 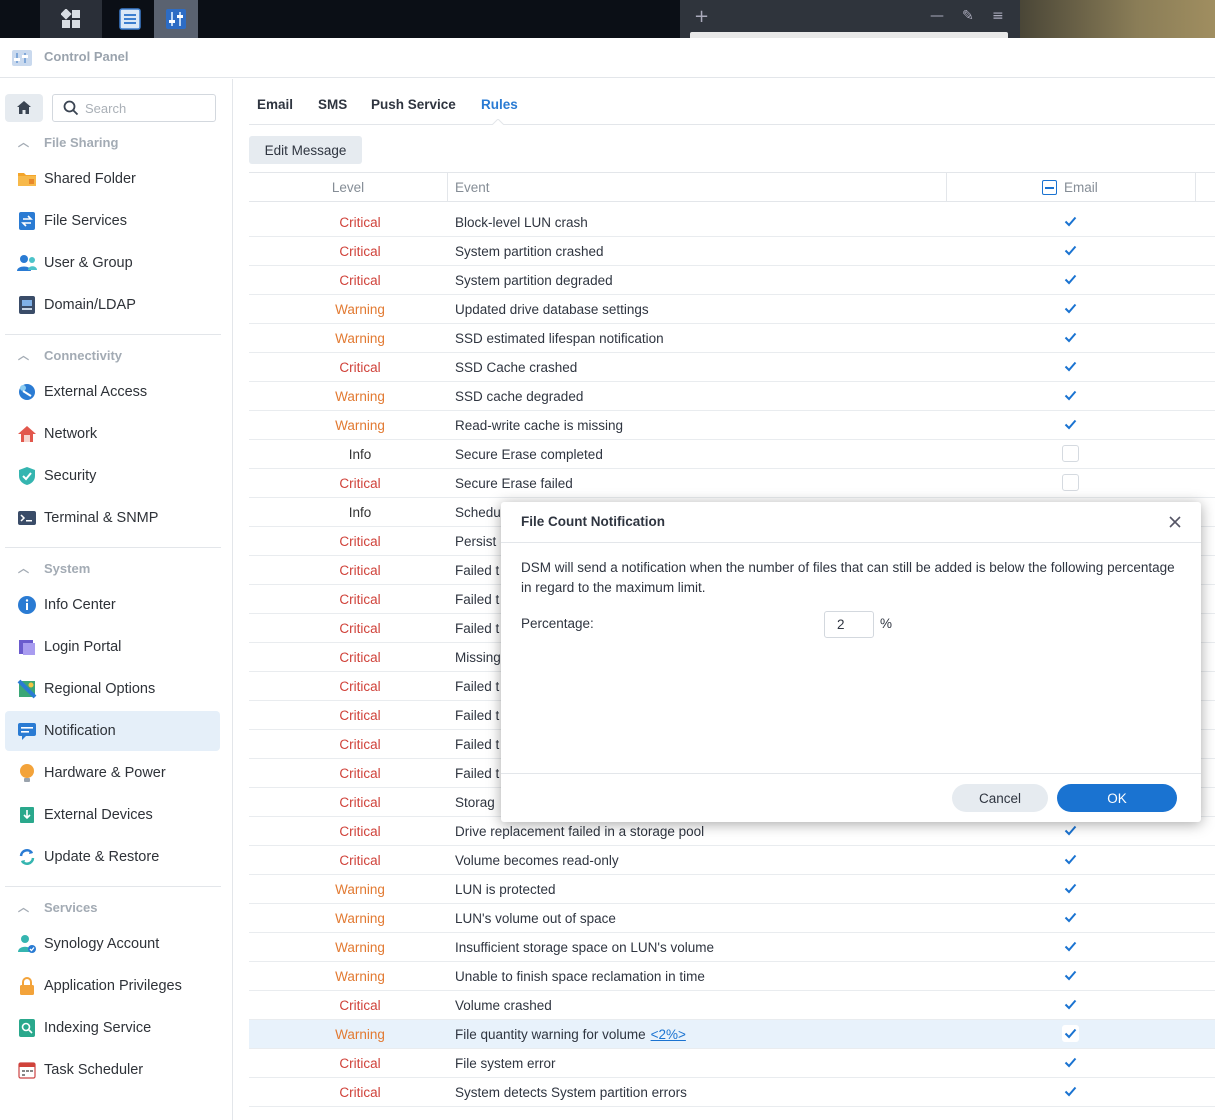 What do you see at coordinates (701, 16) in the screenshot?
I see `add-widget-icon: +` at bounding box center [701, 16].